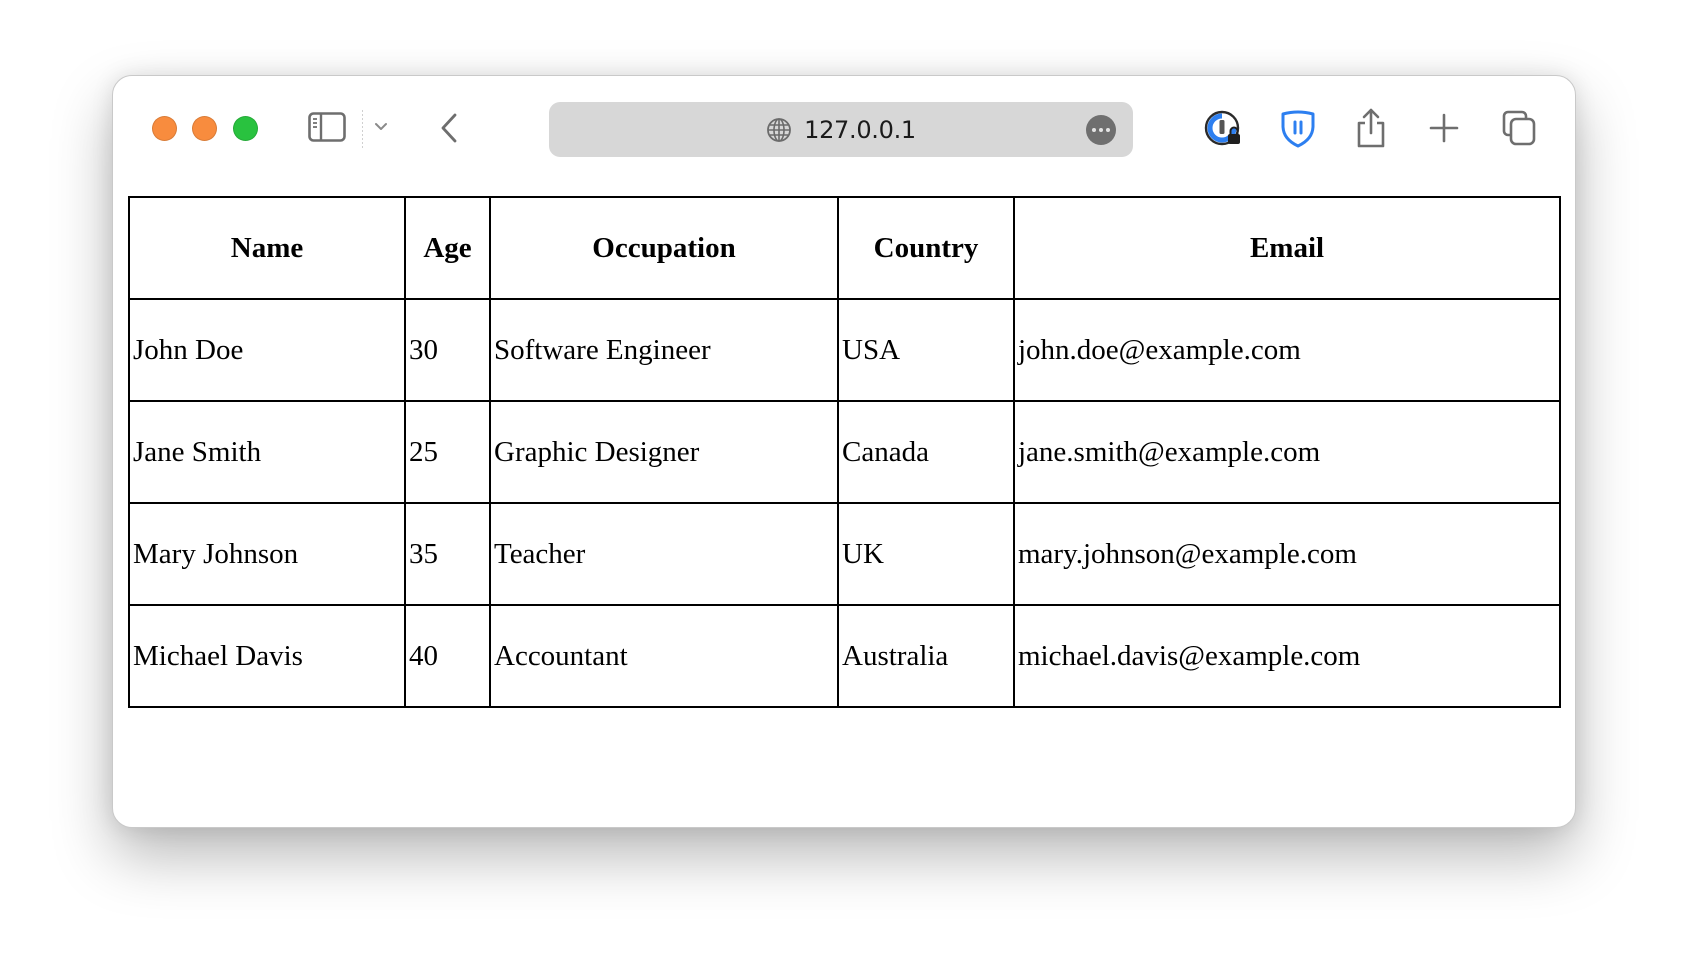 This screenshot has height=976, width=1688. I want to click on sidebar-toggle-button, so click(327, 127).